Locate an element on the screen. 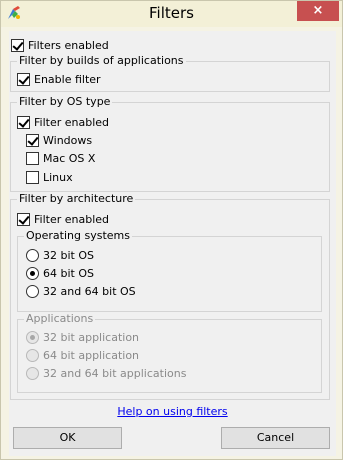  mac-os-x-checkbox: Mac OS X is located at coordinates (60, 158).